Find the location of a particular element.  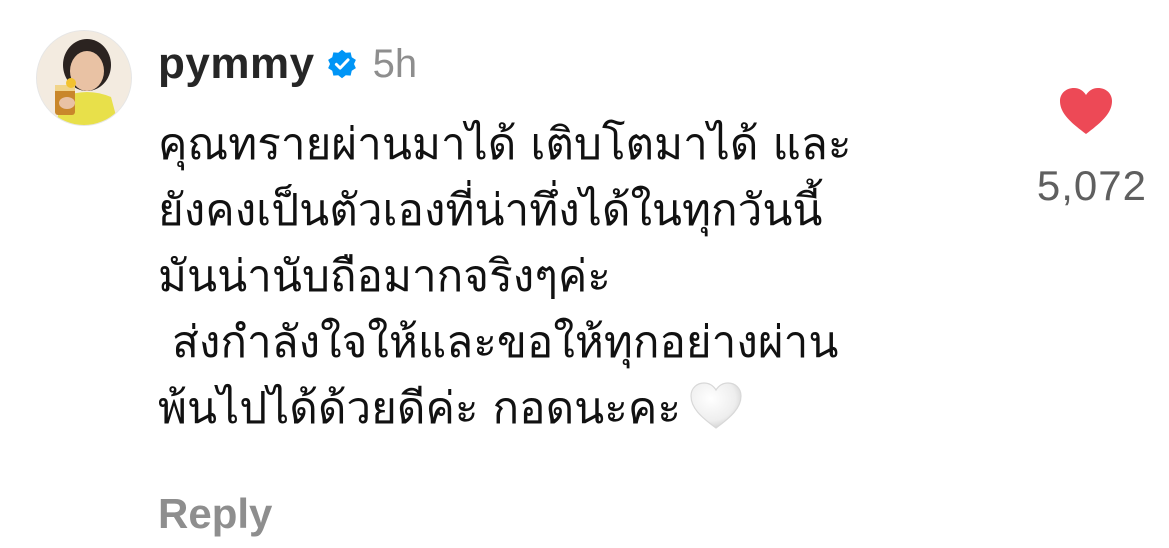

verified-badge-icon is located at coordinates (342, 64).